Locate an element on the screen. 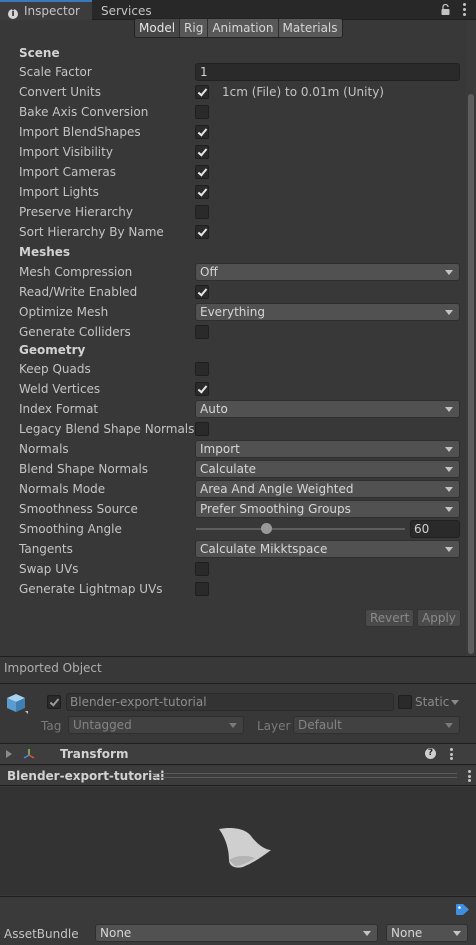  optimize-mesh-label: Optimize Mesh is located at coordinates (64, 312).